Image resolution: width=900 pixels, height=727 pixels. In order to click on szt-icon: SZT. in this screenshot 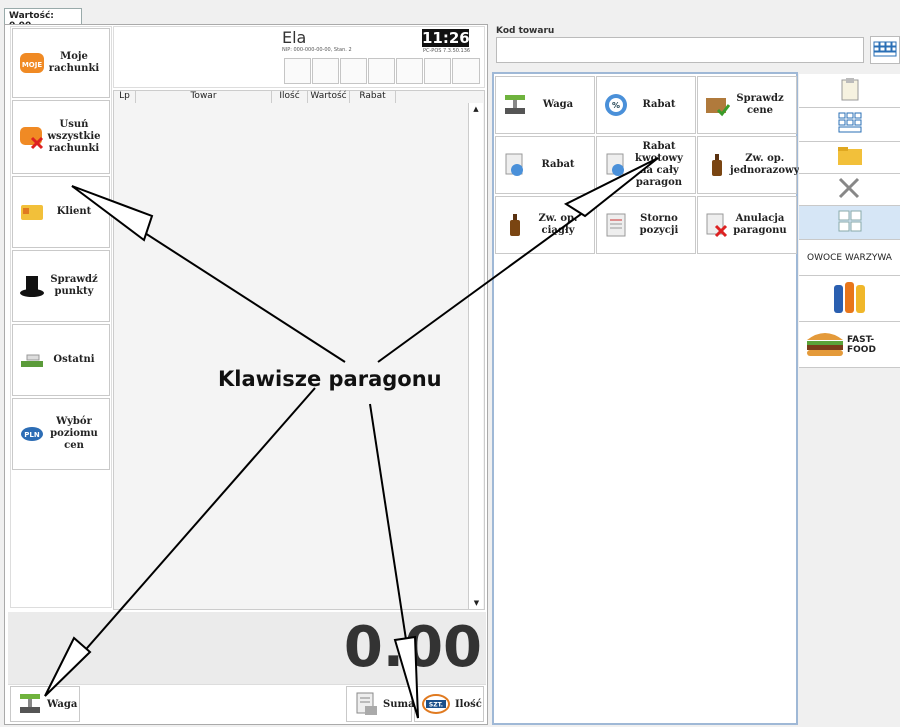, I will do `click(436, 704)`.